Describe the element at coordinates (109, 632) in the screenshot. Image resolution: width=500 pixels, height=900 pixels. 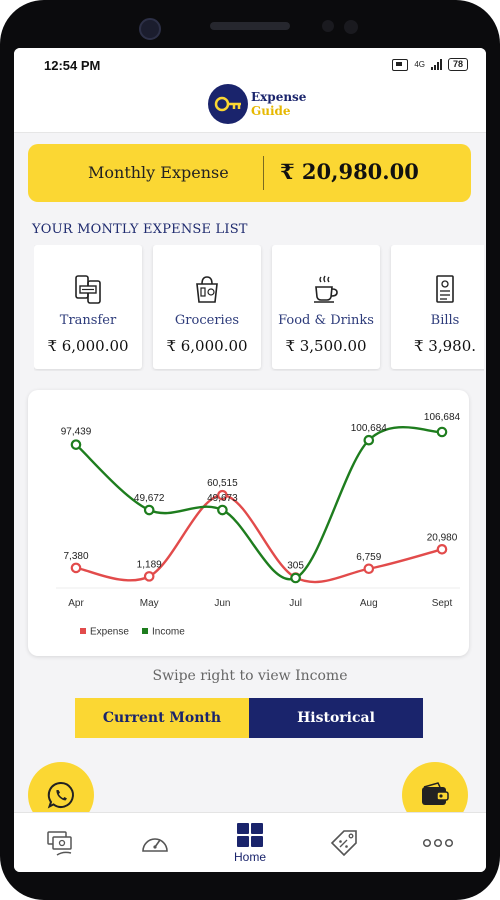
I see `legend-label-expense: Expense` at that location.